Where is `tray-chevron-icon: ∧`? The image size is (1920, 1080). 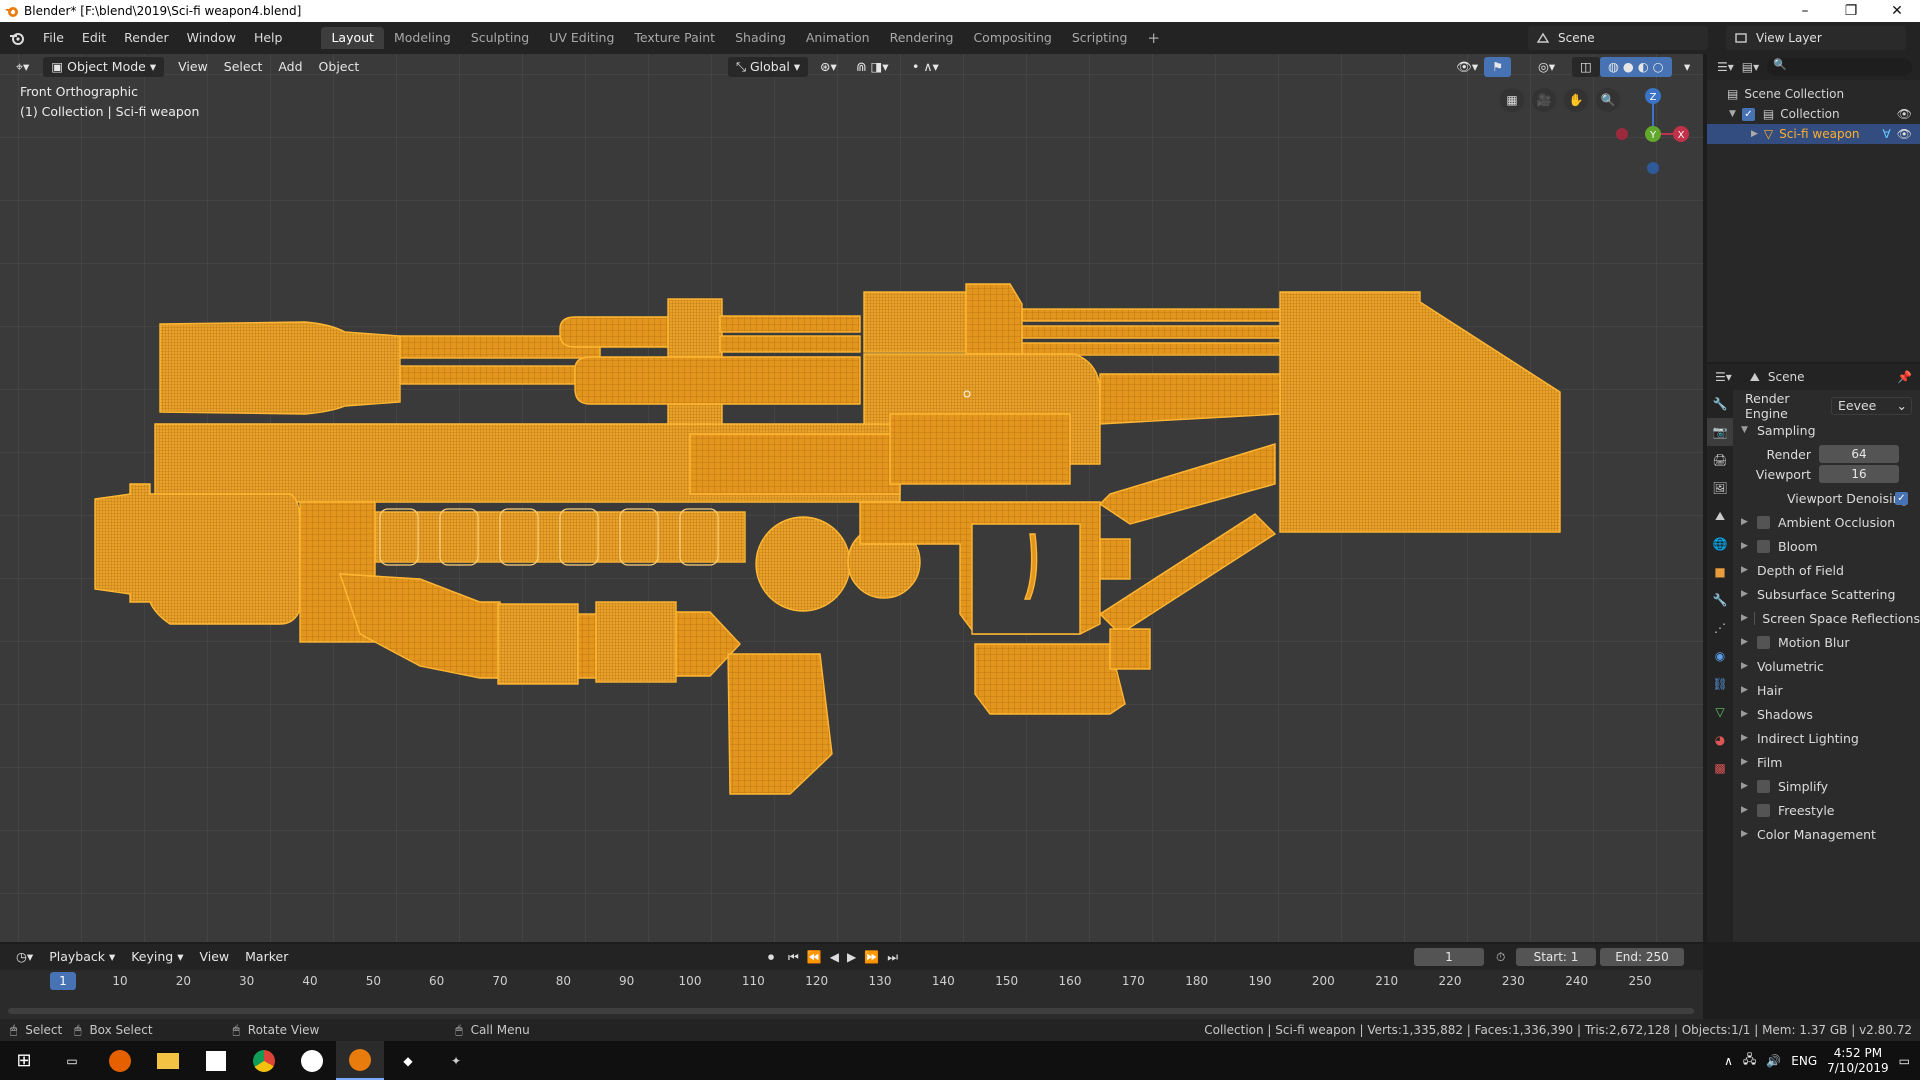 tray-chevron-icon: ∧ is located at coordinates (1728, 1061).